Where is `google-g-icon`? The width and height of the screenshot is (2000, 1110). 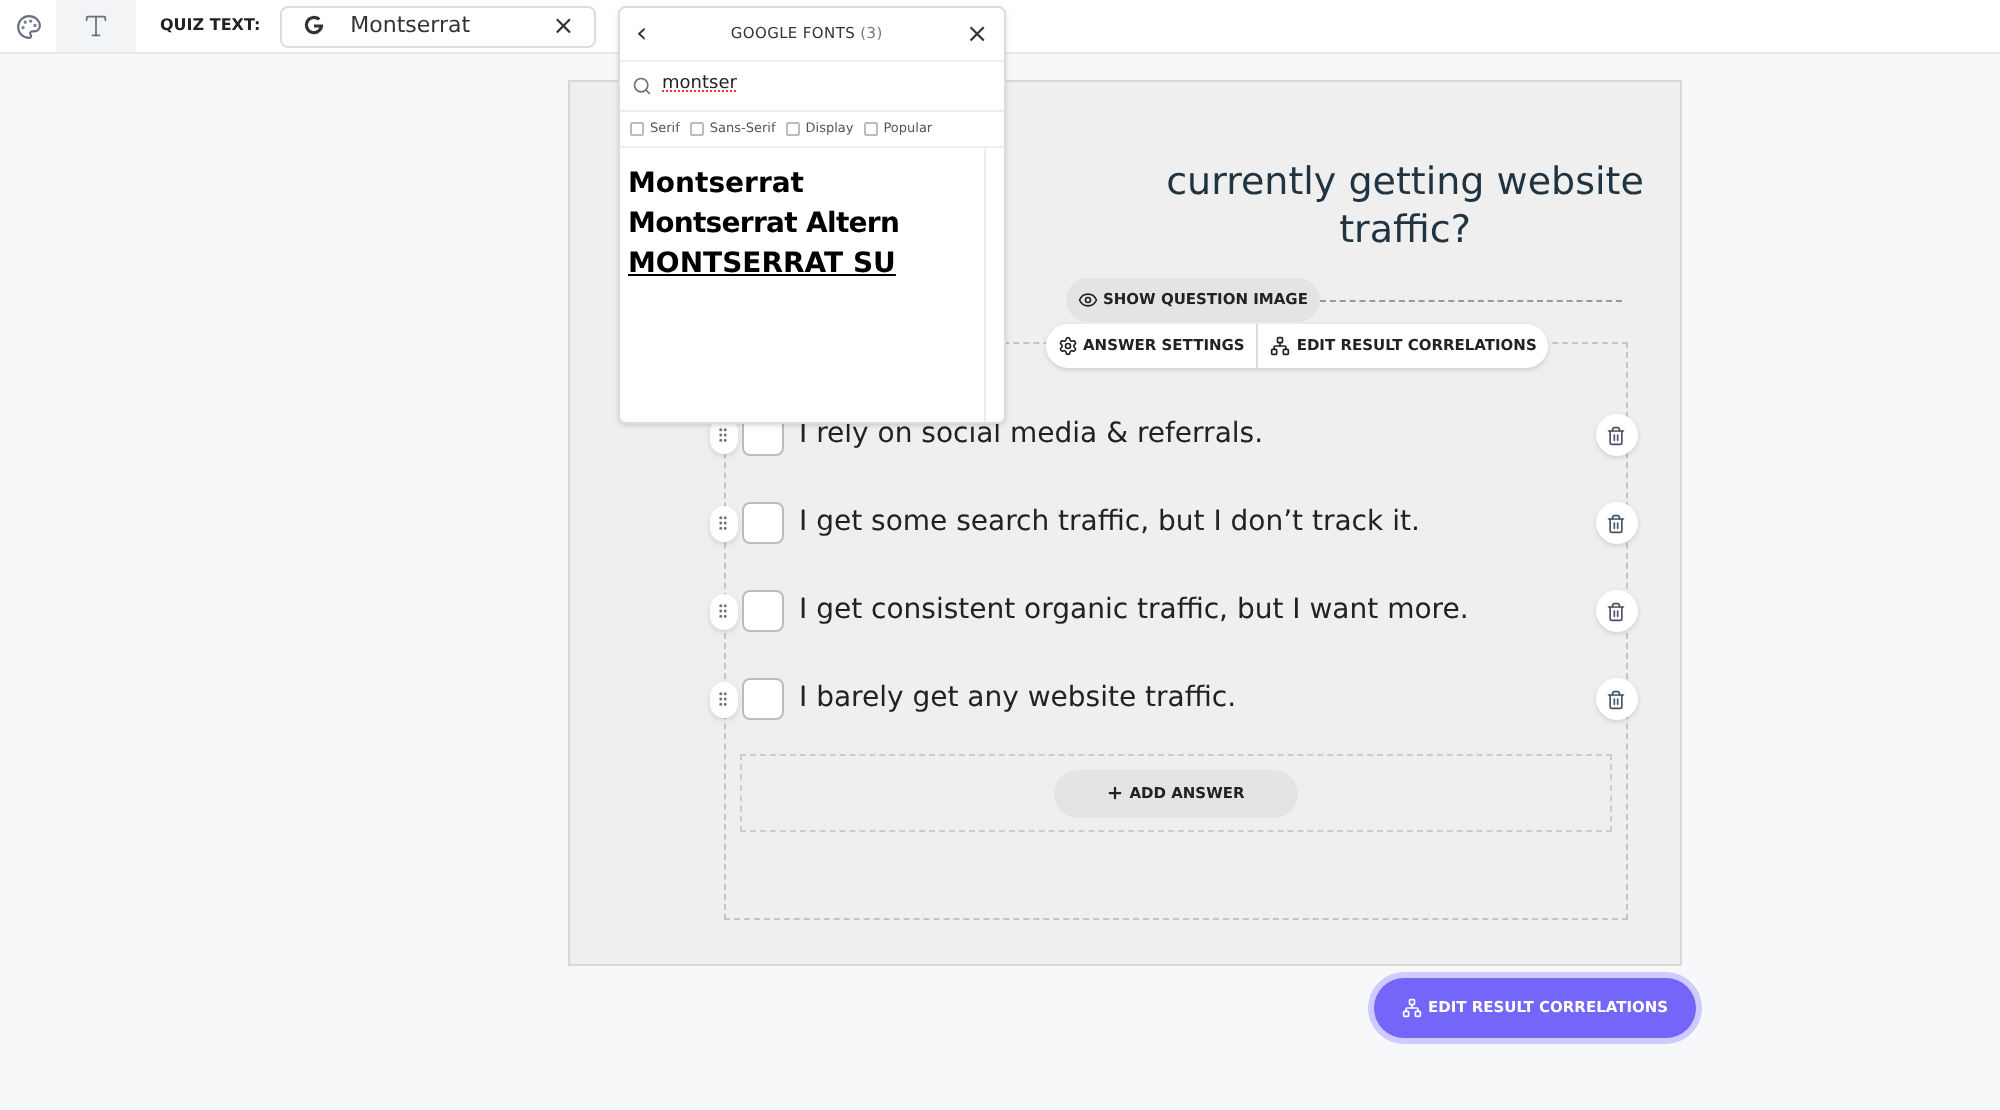
google-g-icon is located at coordinates (314, 26).